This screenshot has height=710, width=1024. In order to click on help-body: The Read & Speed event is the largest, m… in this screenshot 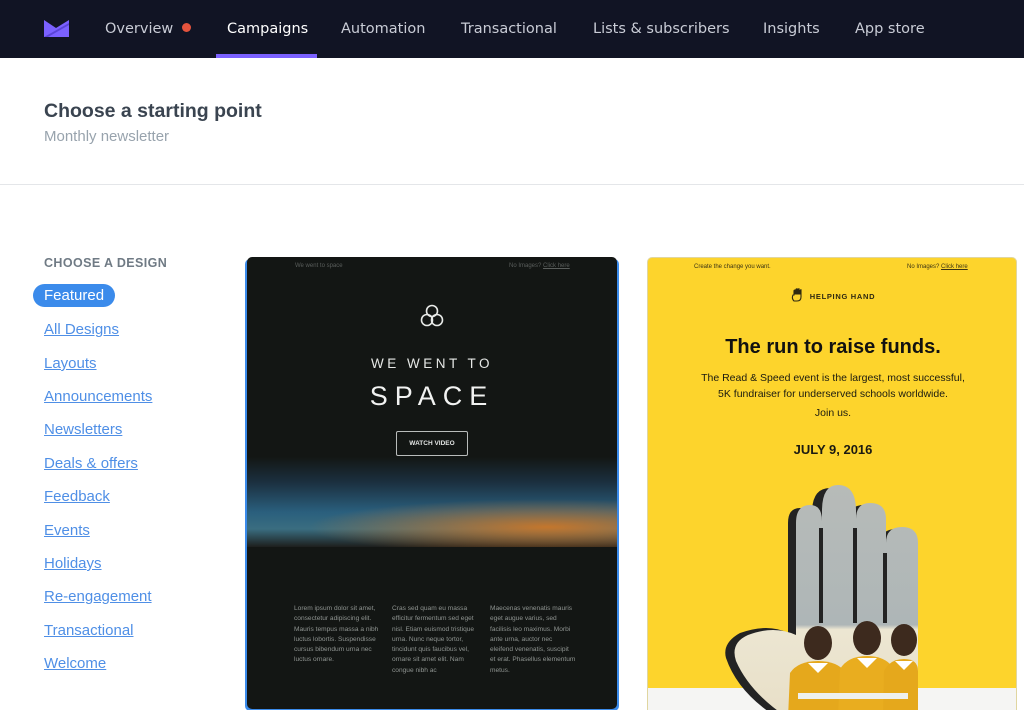, I will do `click(832, 386)`.